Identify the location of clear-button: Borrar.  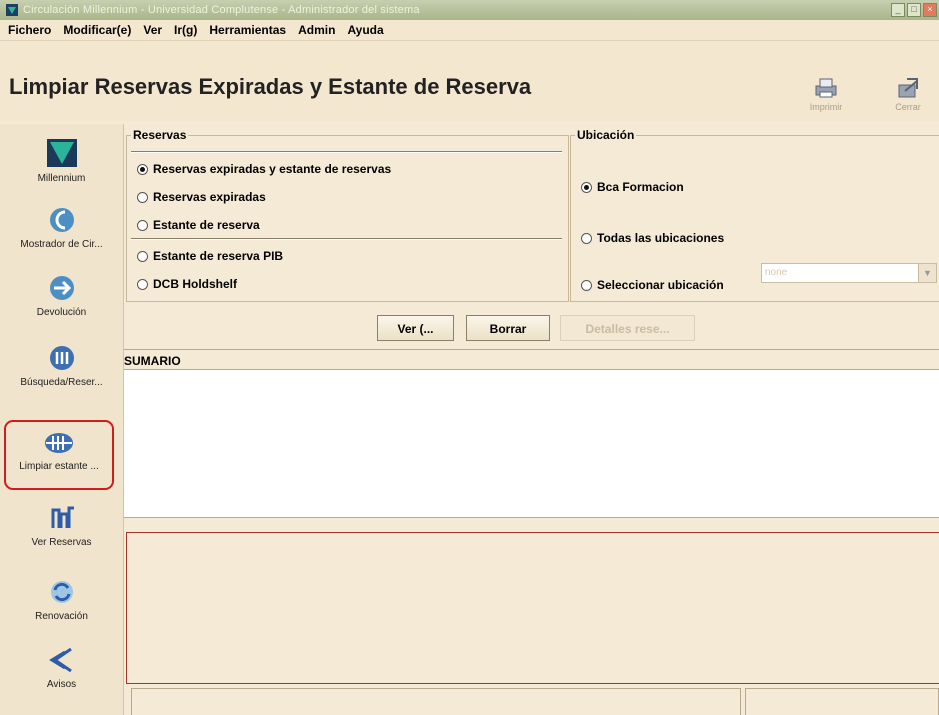
(508, 328).